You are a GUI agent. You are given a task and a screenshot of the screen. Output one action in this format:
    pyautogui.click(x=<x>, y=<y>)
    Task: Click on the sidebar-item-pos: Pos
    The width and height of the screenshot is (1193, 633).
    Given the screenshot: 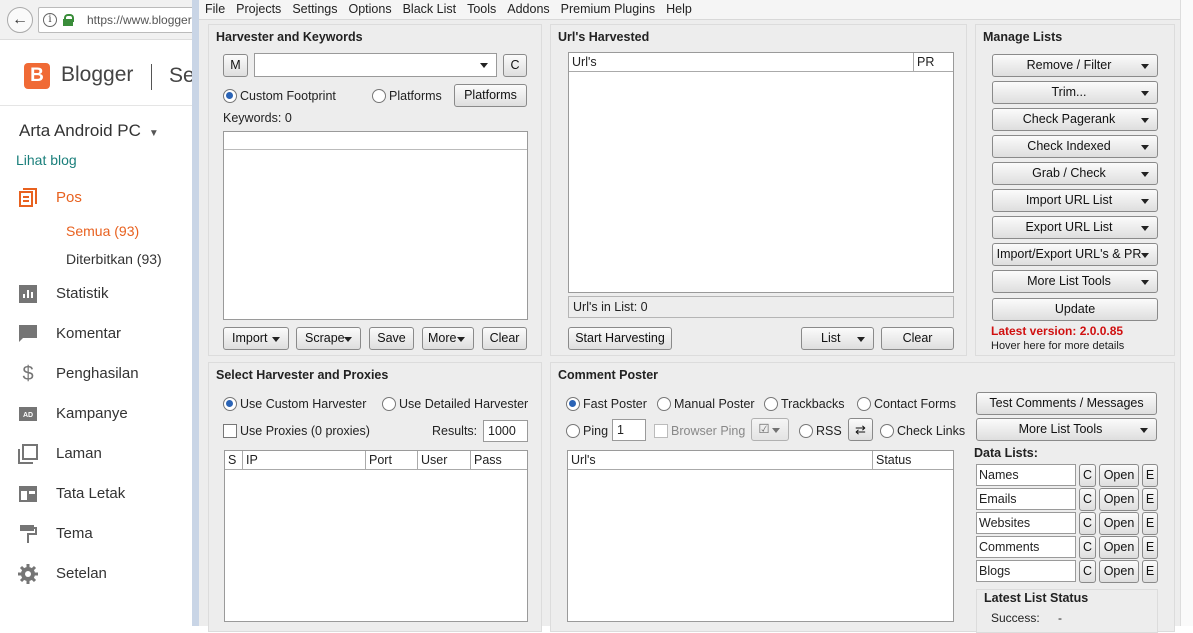 What is the action you would take?
    pyautogui.click(x=96, y=199)
    